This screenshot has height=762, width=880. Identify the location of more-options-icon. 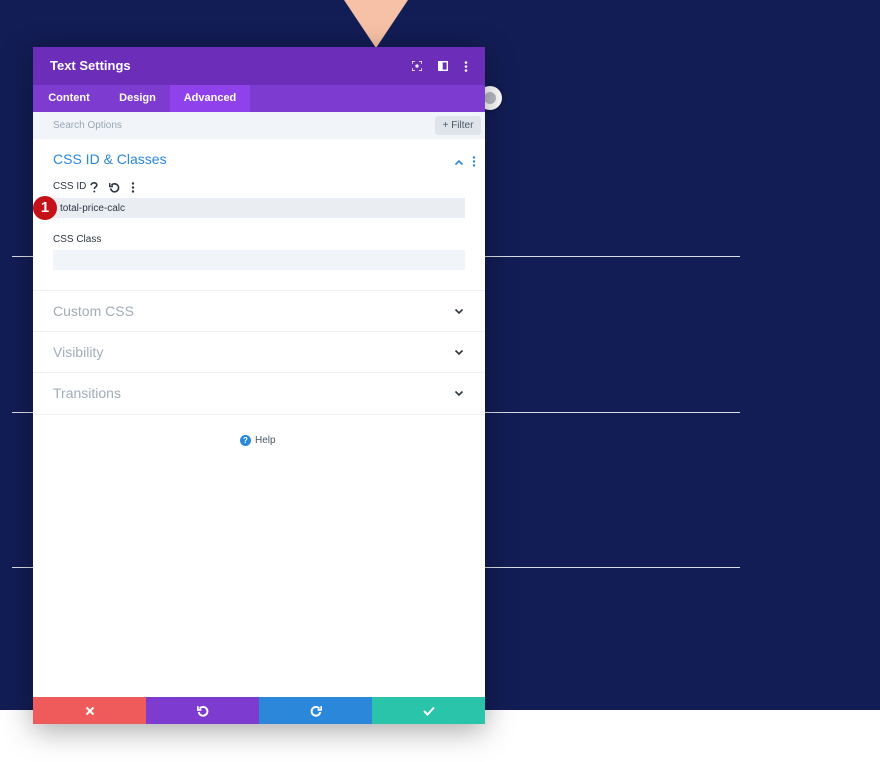
(466, 66).